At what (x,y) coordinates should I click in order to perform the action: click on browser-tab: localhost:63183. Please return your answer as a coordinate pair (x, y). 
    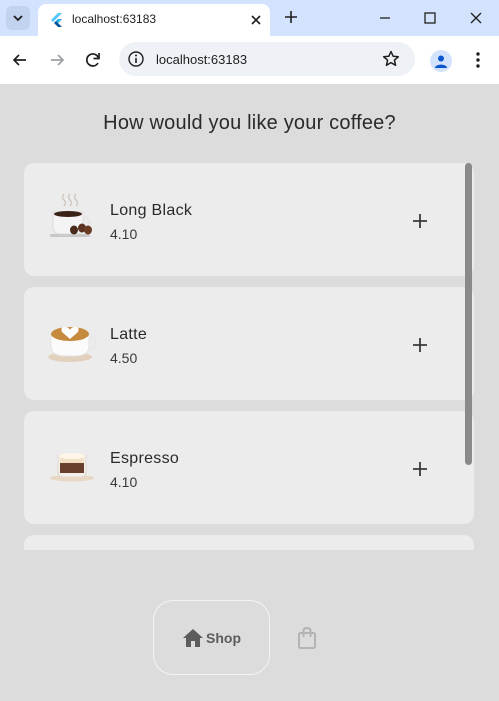
    Looking at the image, I should click on (154, 20).